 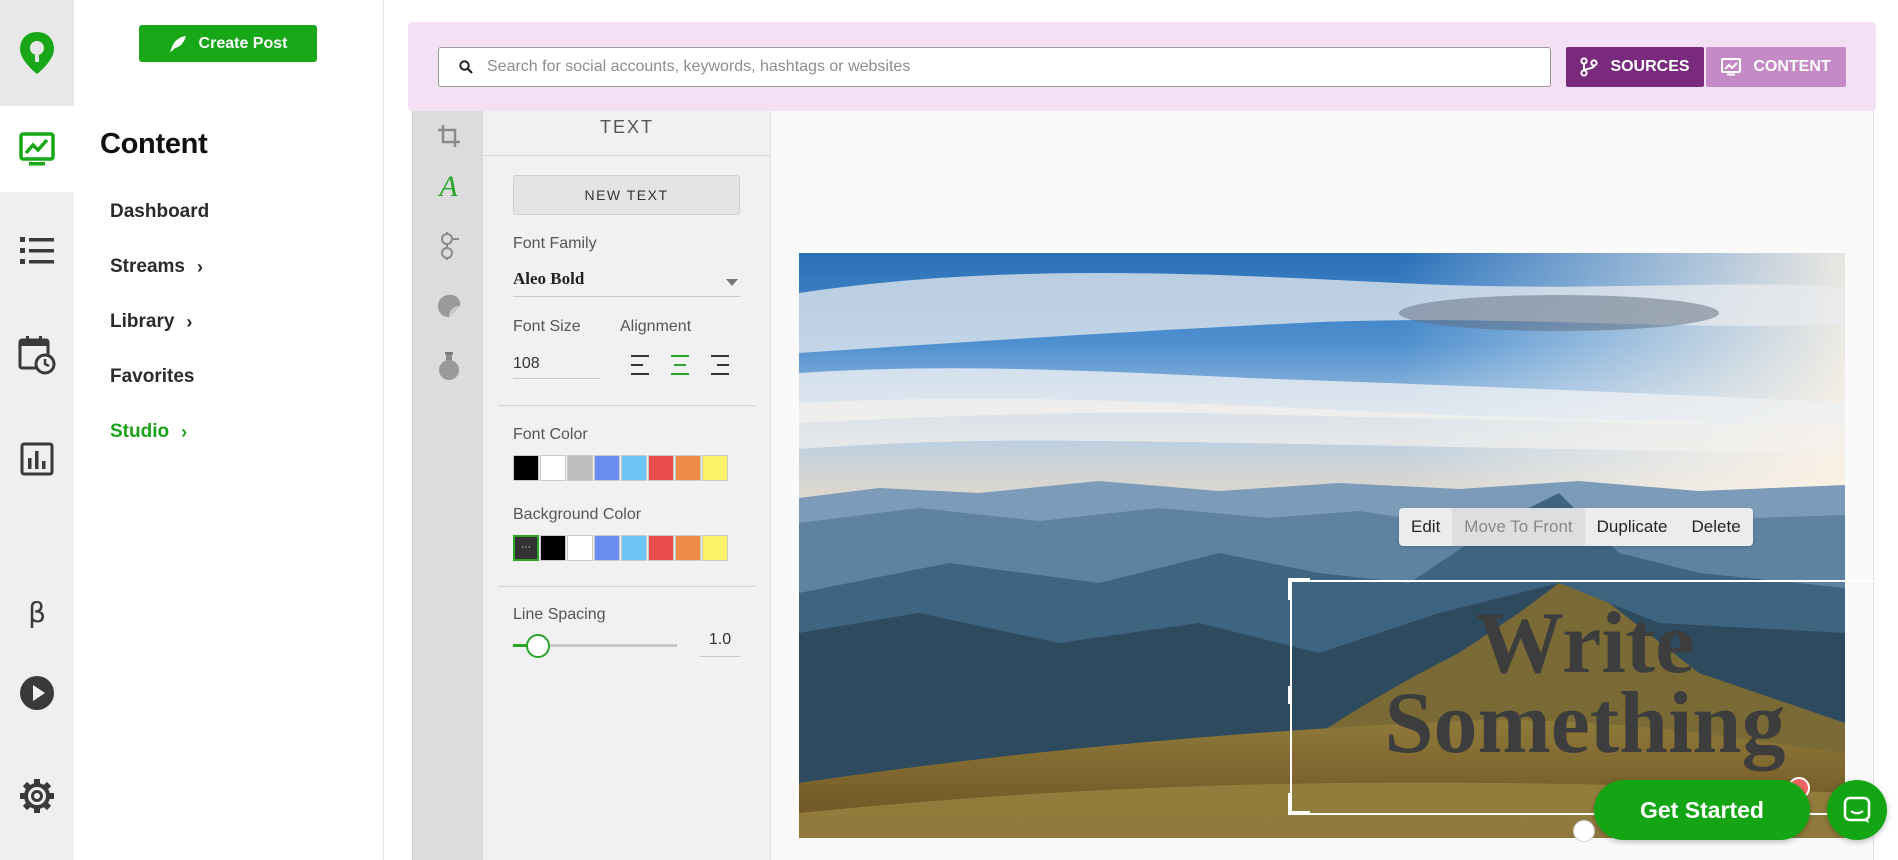 I want to click on rail-content, so click(x=37, y=149).